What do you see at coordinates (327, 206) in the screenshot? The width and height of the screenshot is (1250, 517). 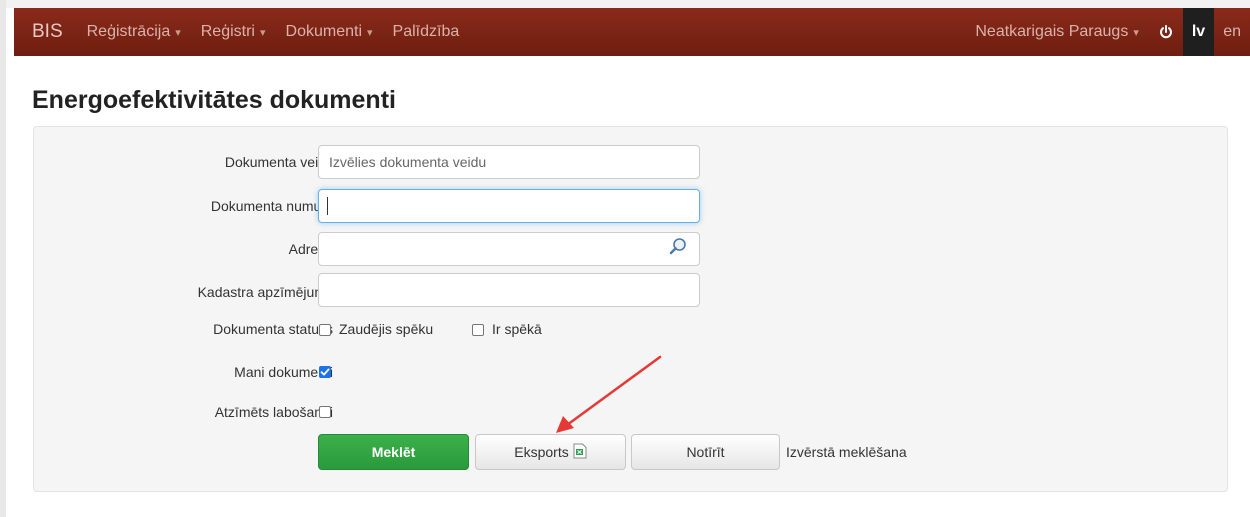 I see `text-cursor` at bounding box center [327, 206].